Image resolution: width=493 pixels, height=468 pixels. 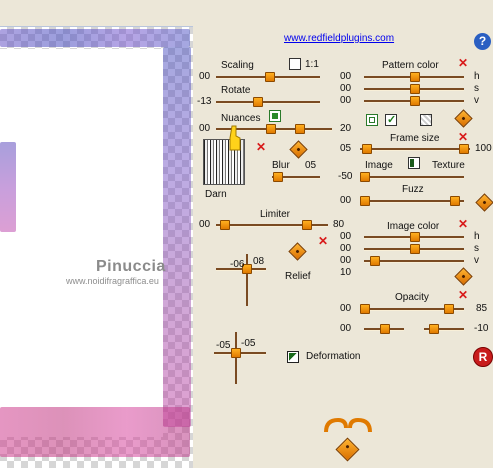 I want to click on opacity-row2-right-value: -10, so click(x=481, y=328).